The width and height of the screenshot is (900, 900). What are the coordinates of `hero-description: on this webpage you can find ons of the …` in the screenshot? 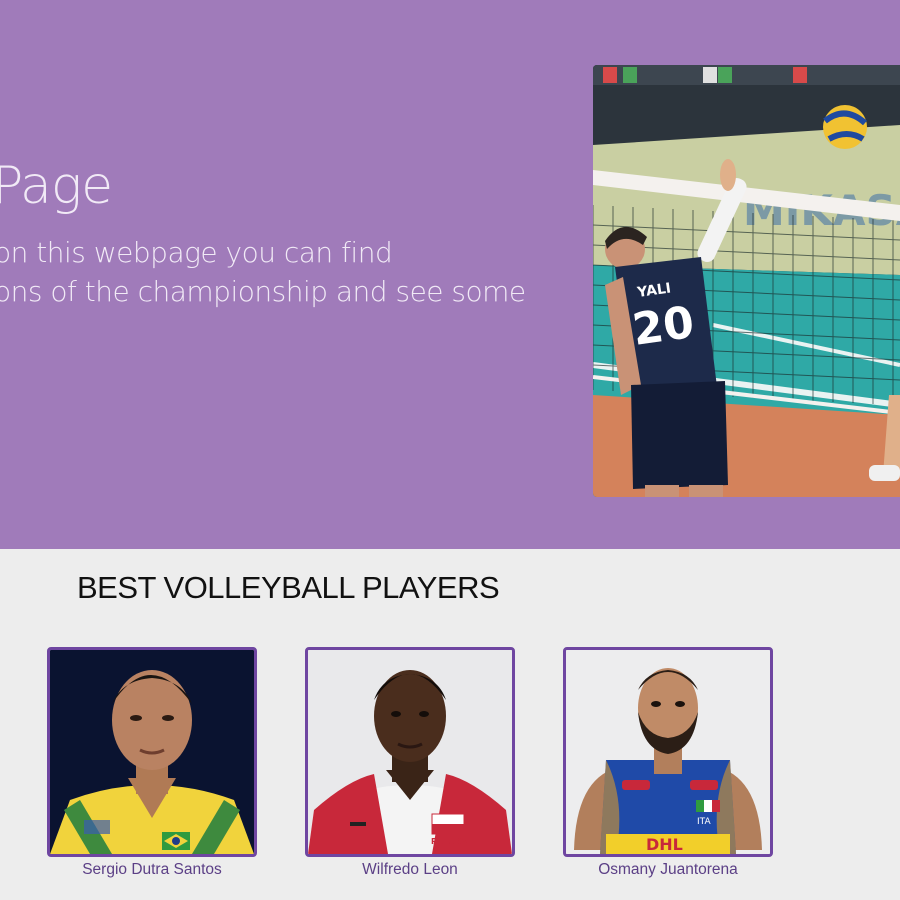 It's located at (263, 272).